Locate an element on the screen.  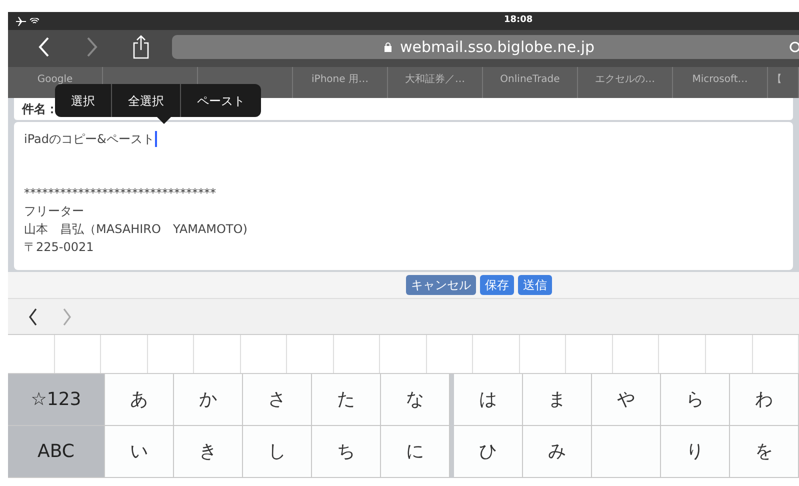
clock: 18:08 is located at coordinates (518, 21).